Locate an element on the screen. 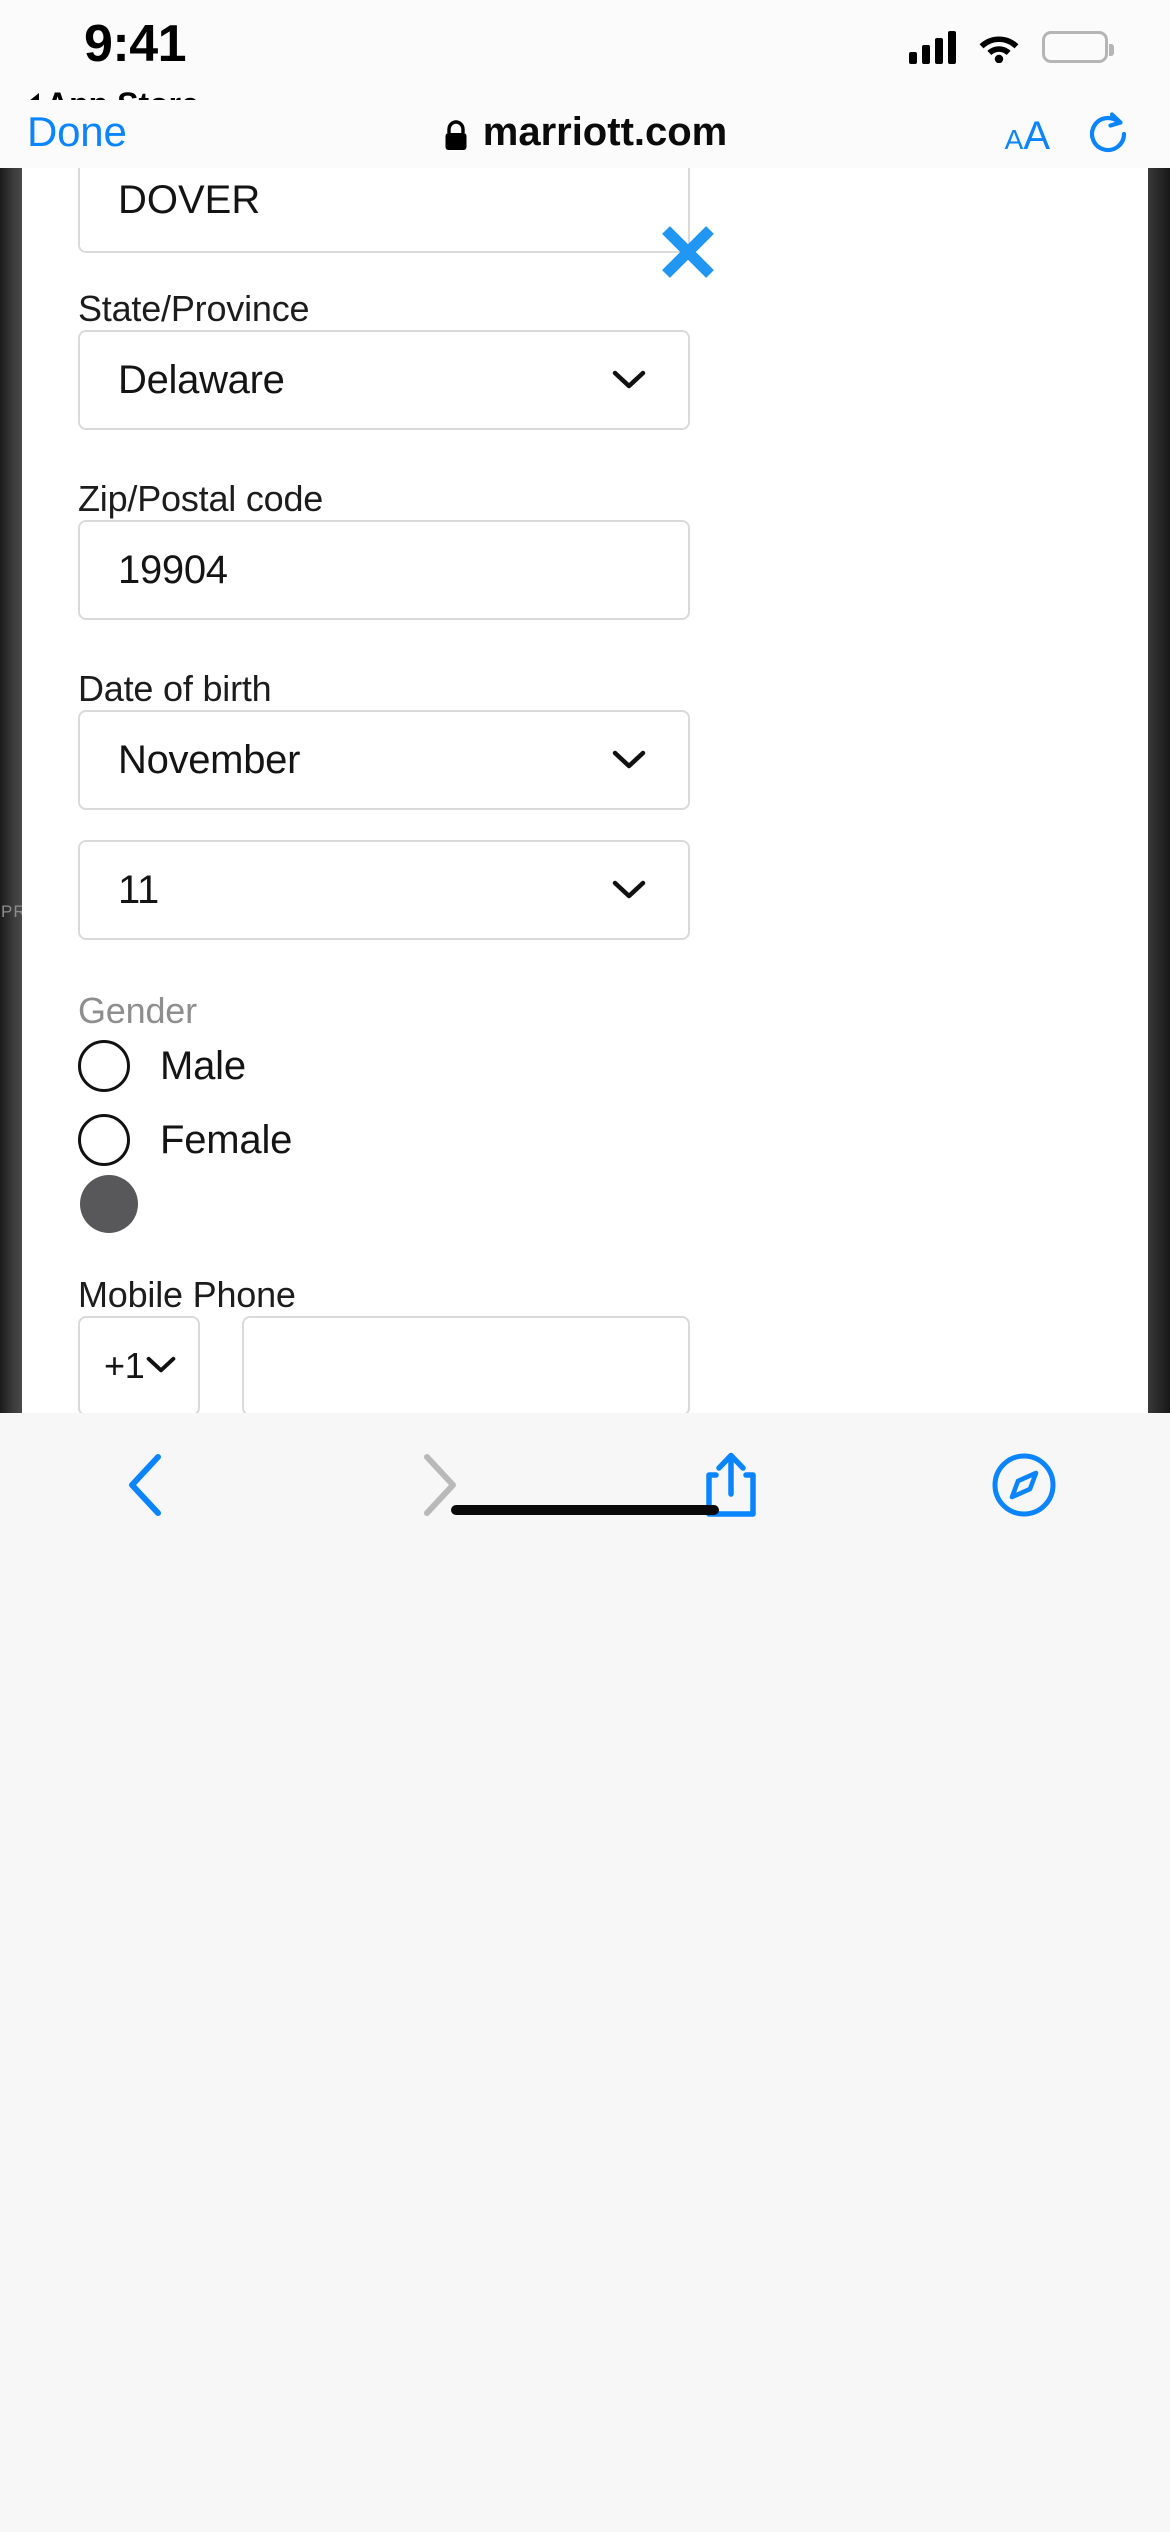 This screenshot has height=2532, width=1170. toolbar-buttons is located at coordinates (585, 1485).